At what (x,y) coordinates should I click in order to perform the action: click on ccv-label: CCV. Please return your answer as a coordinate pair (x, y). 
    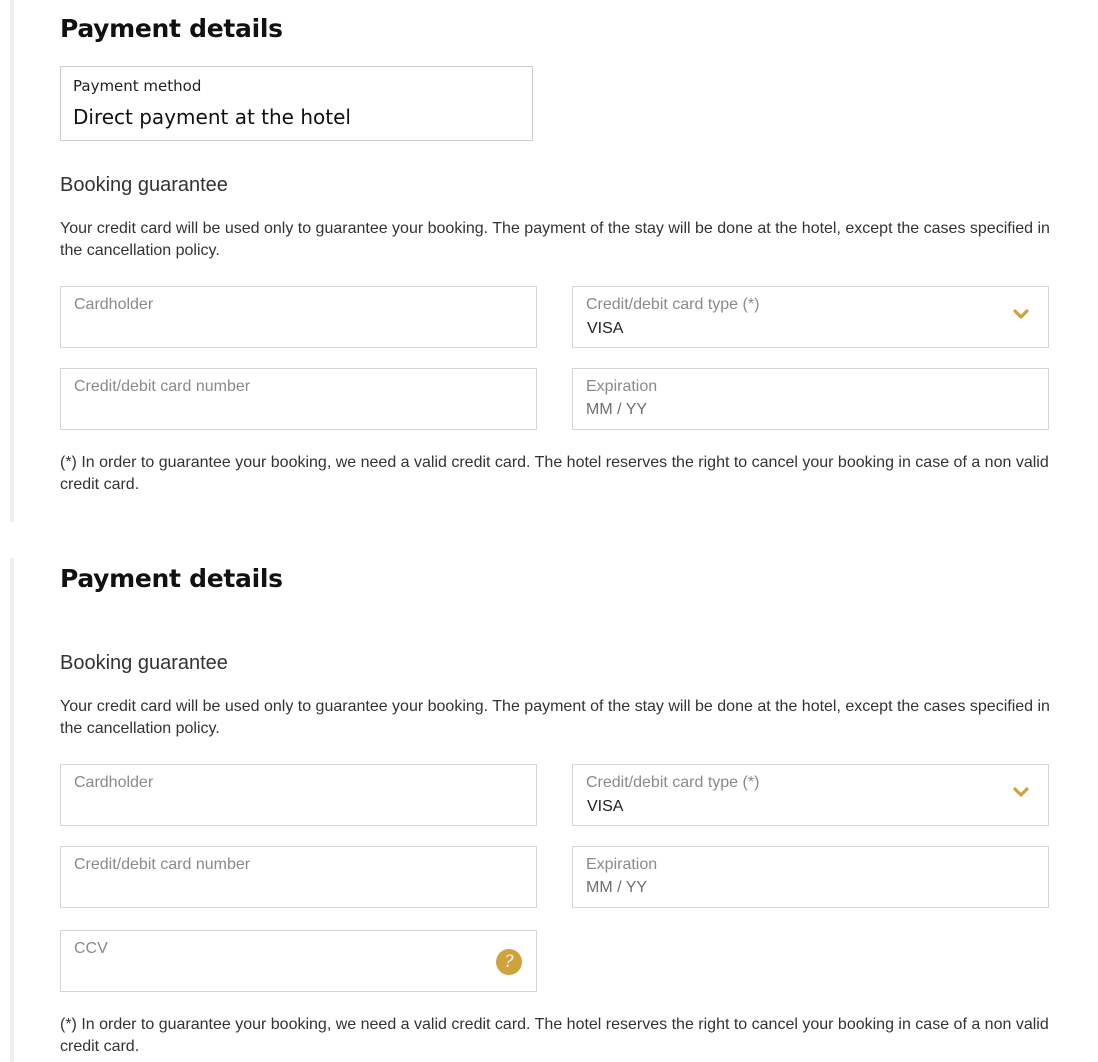
    Looking at the image, I should click on (91, 948).